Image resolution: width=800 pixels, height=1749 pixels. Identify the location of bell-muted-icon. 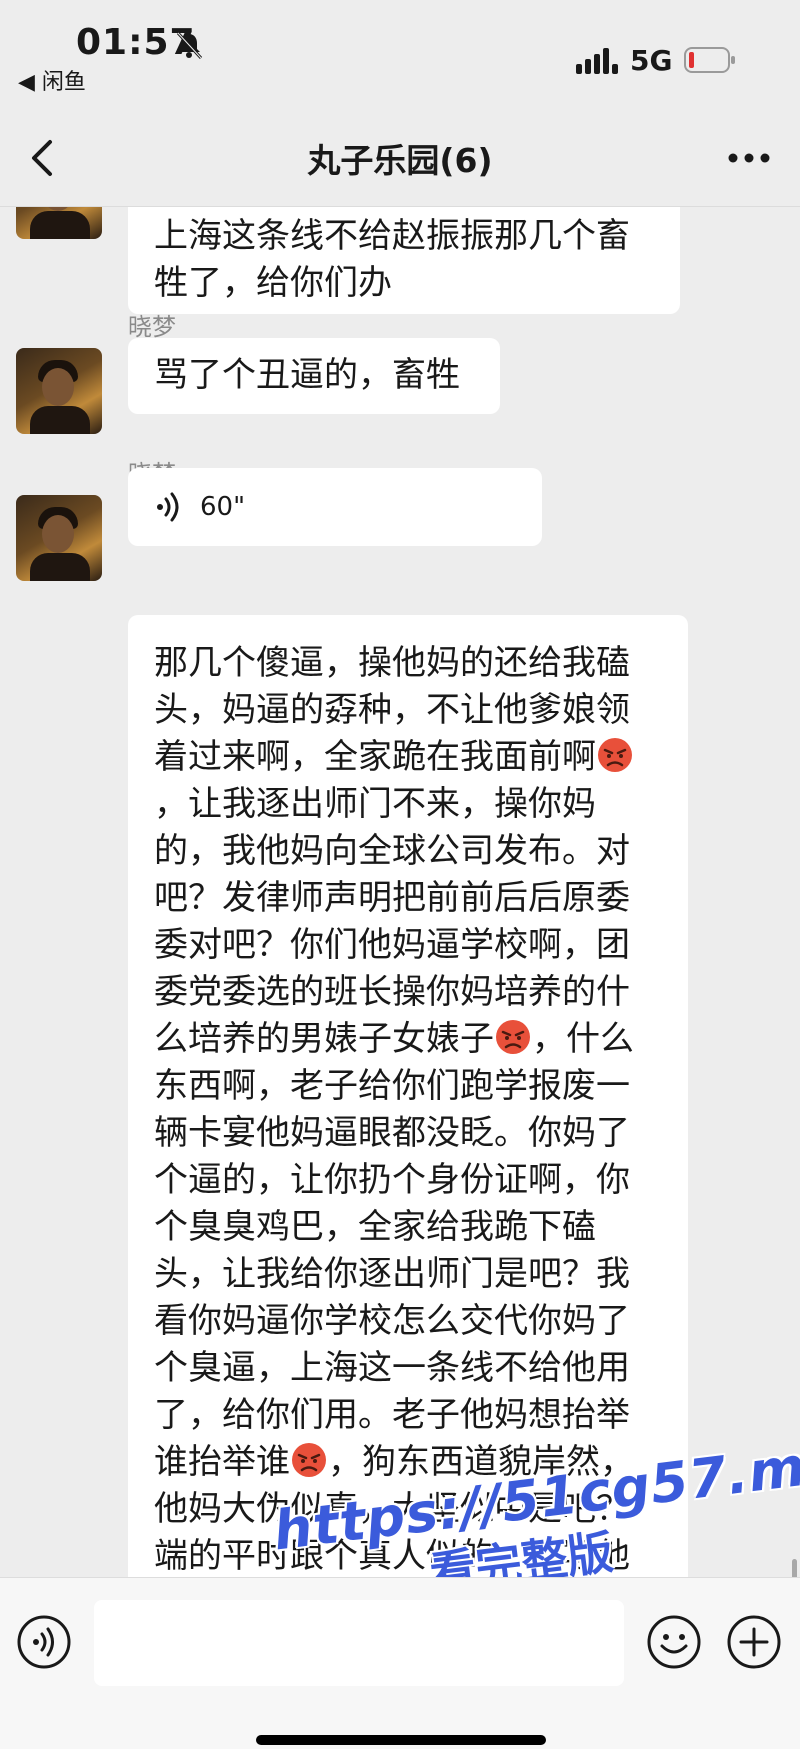
(189, 45).